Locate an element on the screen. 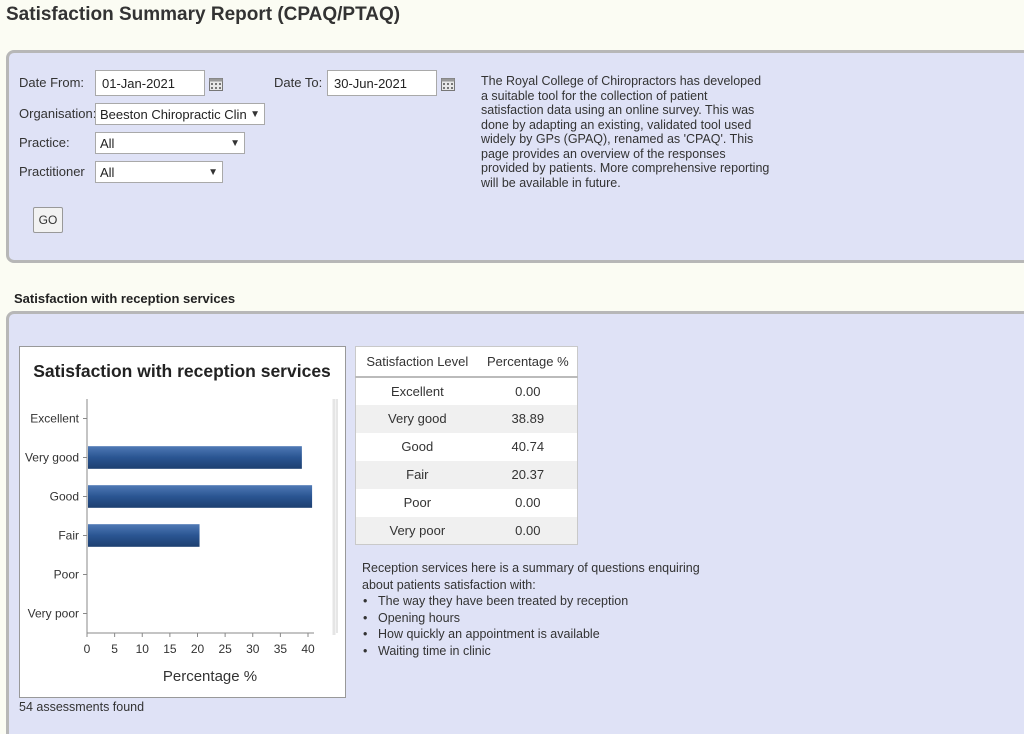 This screenshot has height=734, width=1024. table-header-level: Satisfaction Level is located at coordinates (417, 362).